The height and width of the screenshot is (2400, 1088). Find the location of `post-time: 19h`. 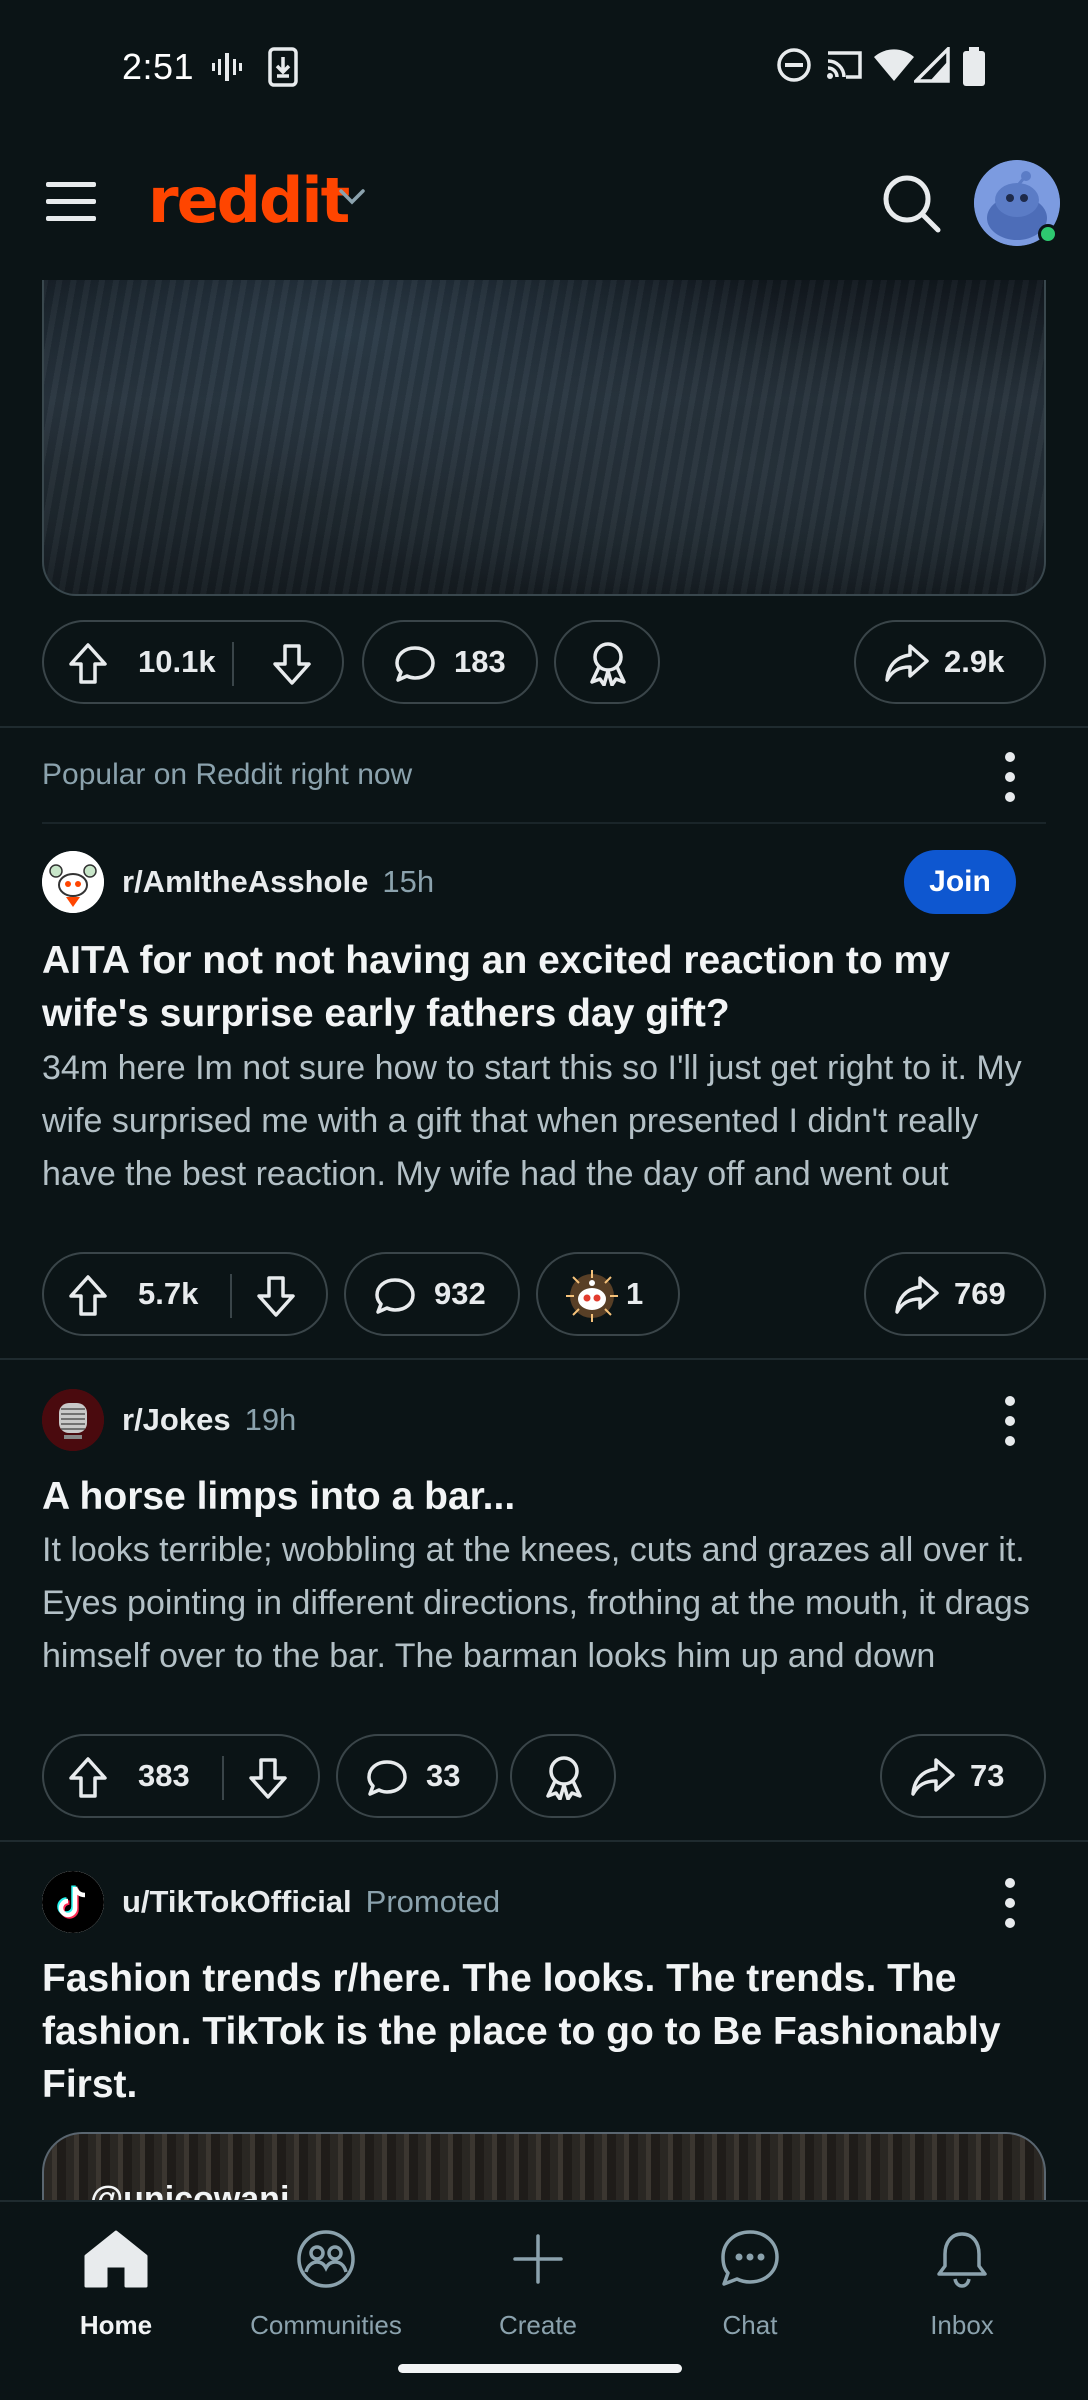

post-time: 19h is located at coordinates (270, 1419).